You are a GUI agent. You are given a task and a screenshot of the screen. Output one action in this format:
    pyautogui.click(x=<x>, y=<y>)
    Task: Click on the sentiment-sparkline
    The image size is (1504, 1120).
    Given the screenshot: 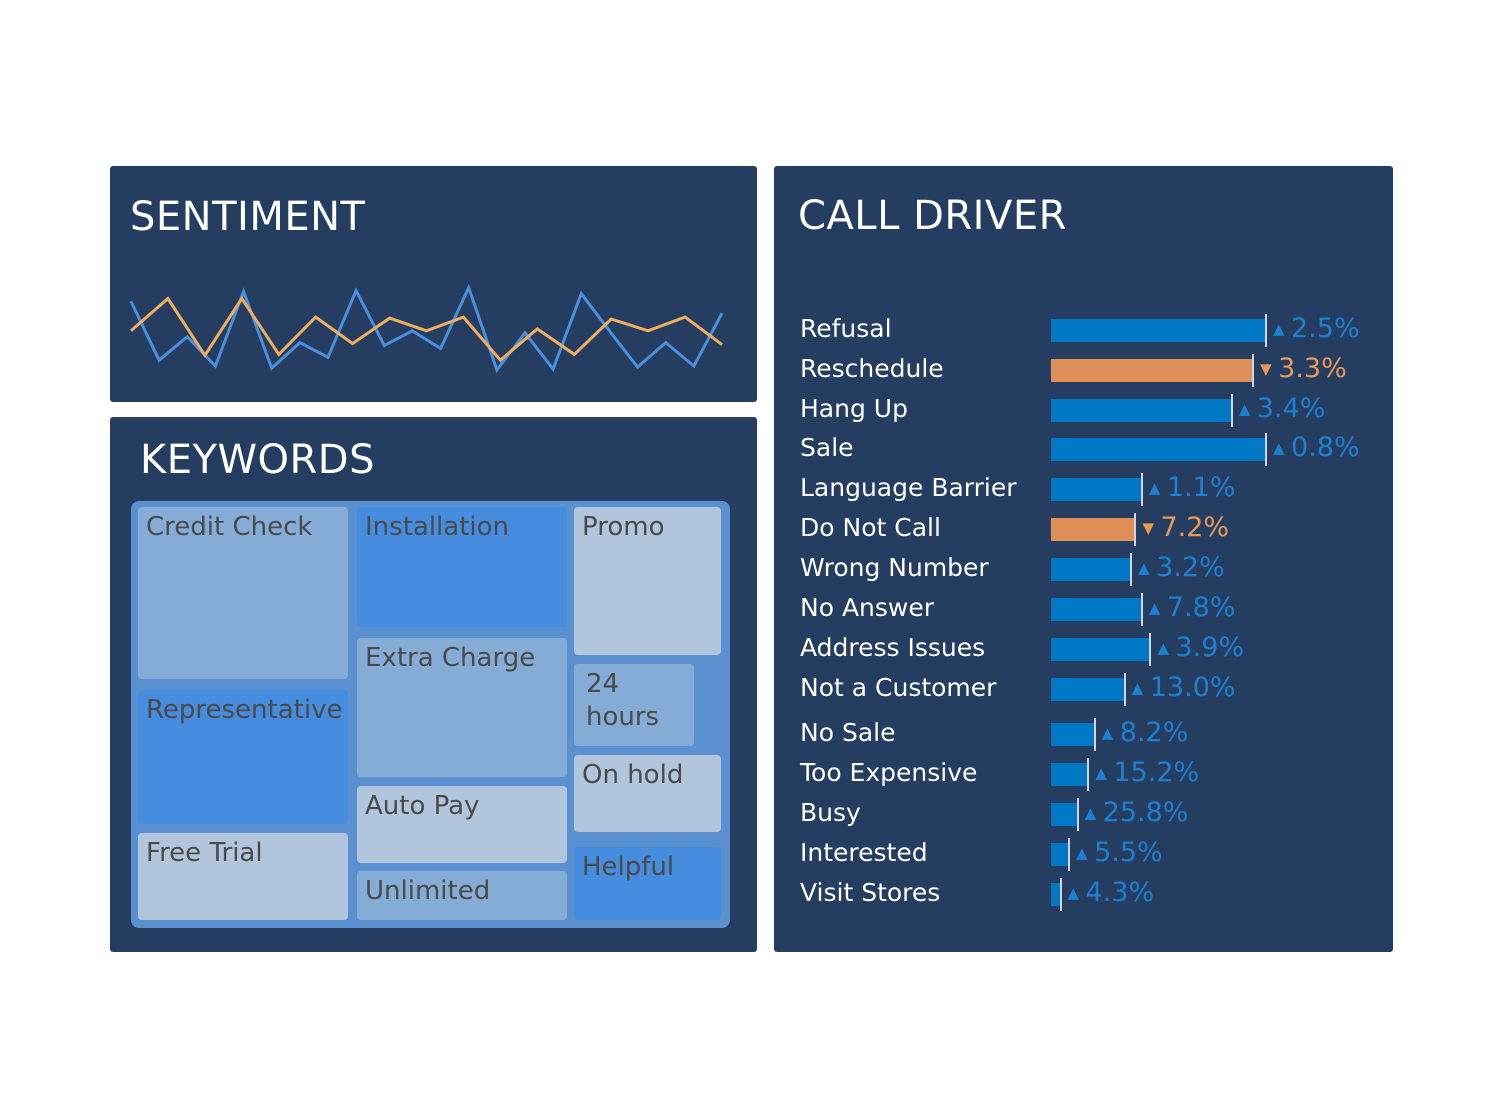 What is the action you would take?
    pyautogui.click(x=426, y=328)
    